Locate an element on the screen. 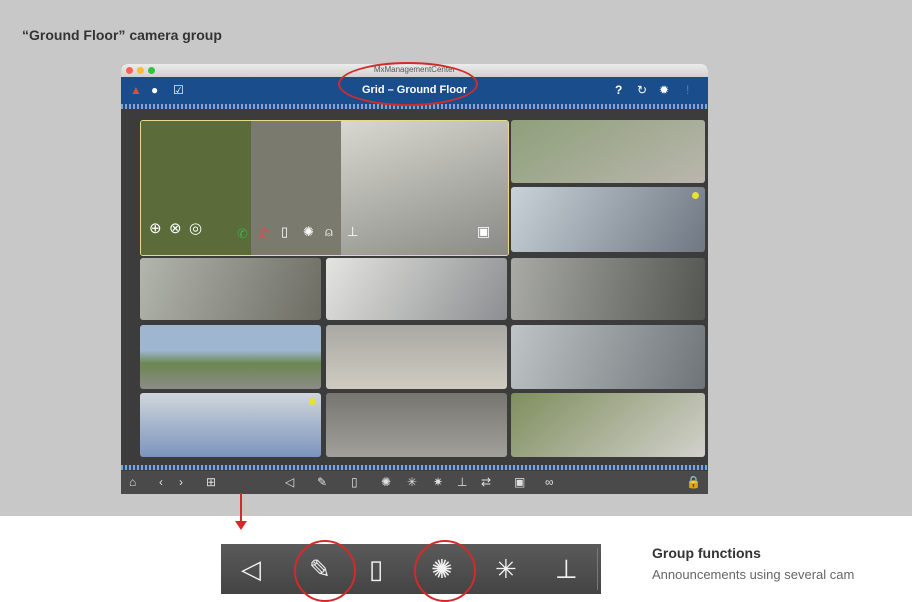  camera-group-caption: “Ground Floor” camera group is located at coordinates (122, 35).